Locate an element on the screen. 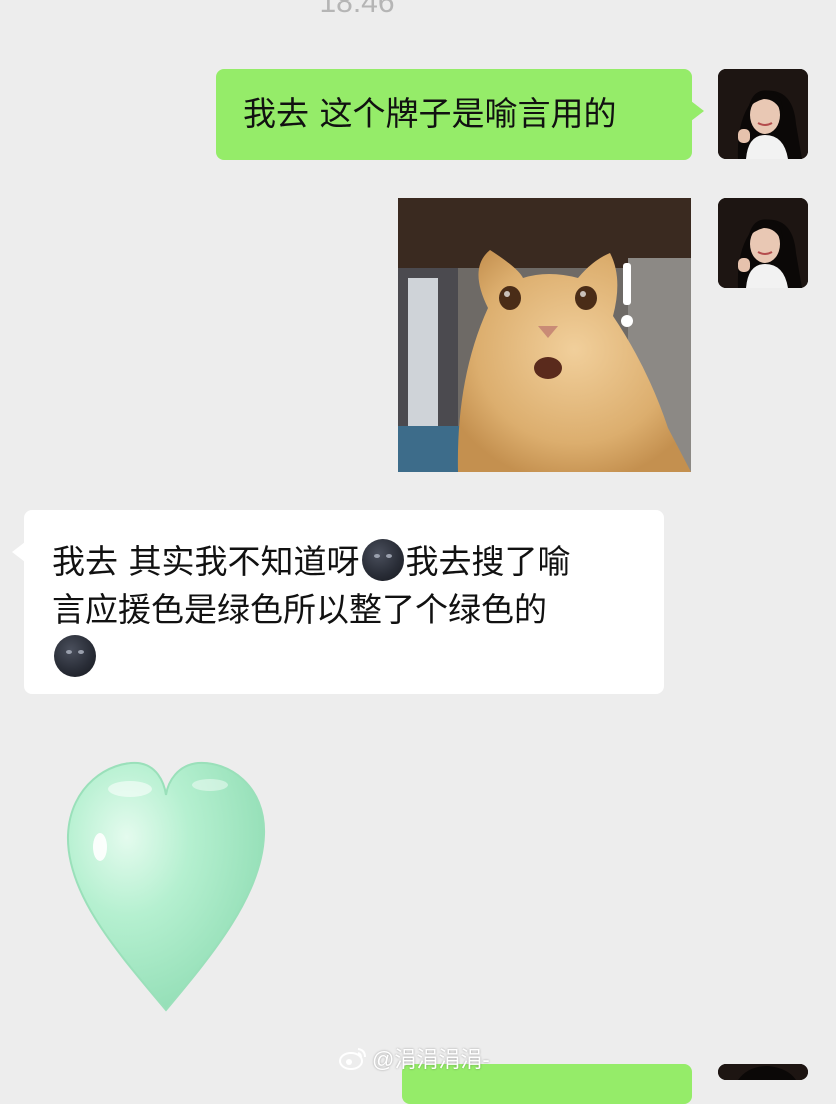 Image resolution: width=836 pixels, height=1104 pixels. heart-icon is located at coordinates (166, 886).